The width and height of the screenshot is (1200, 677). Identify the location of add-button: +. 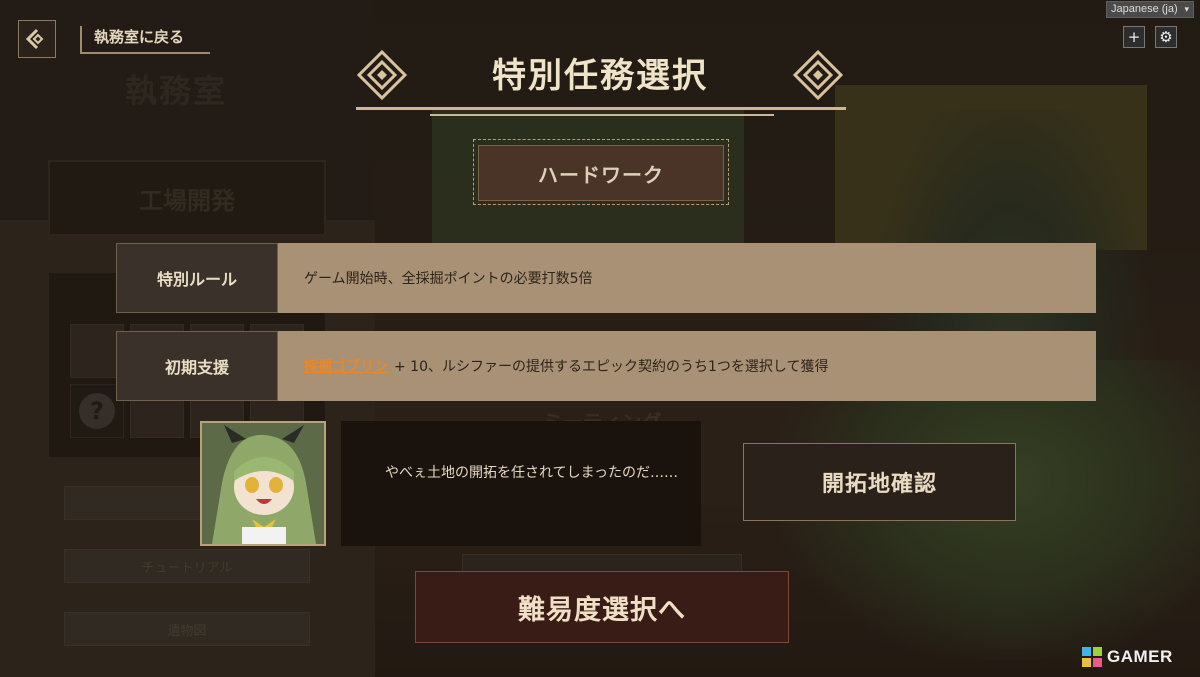
(1134, 37).